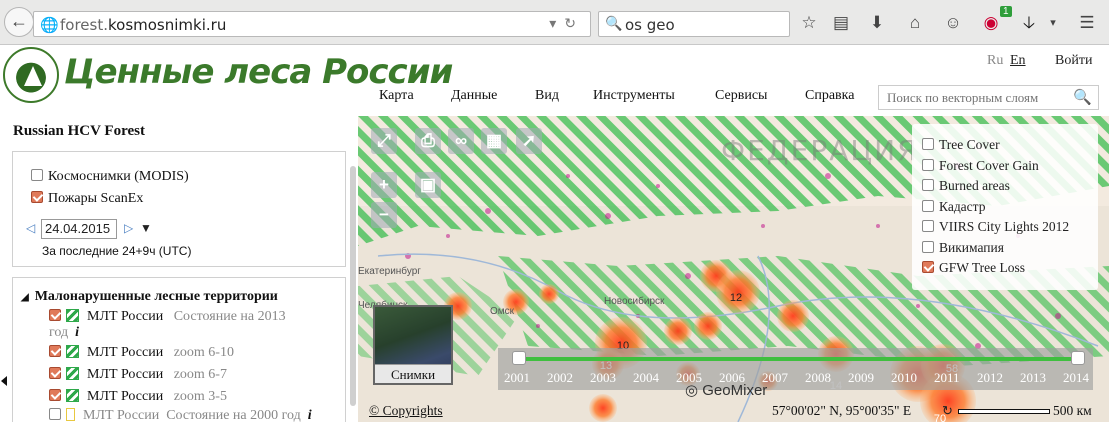 The height and width of the screenshot is (422, 1109). What do you see at coordinates (529, 141) in the screenshot?
I see `pin-icon: ➚` at bounding box center [529, 141].